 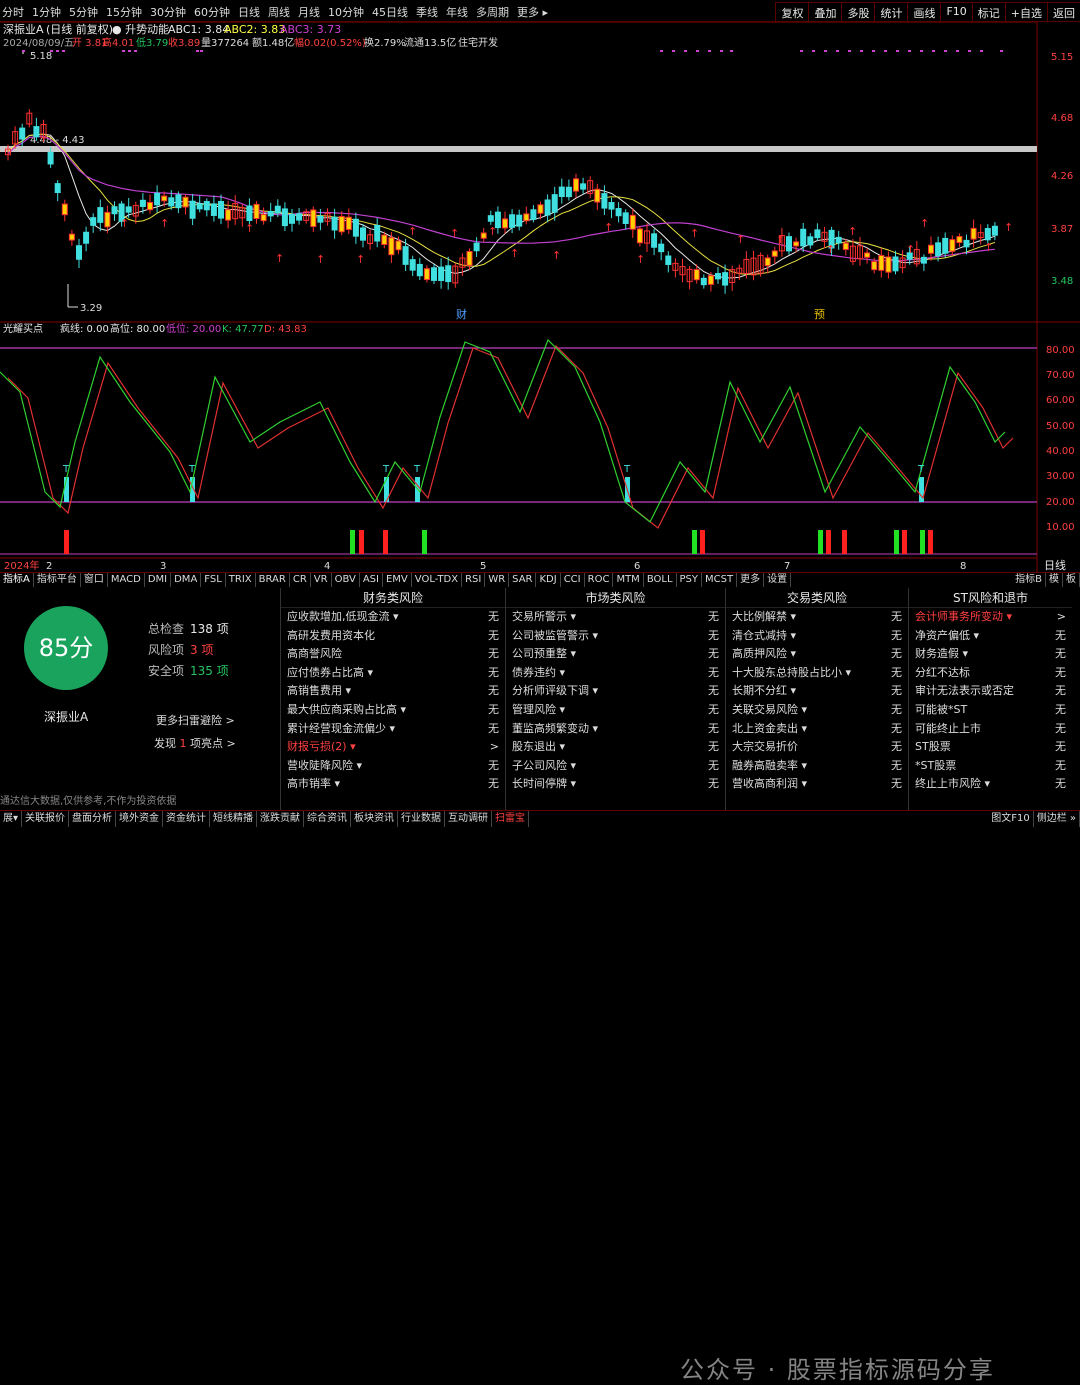 I want to click on risk-item: 可能被*ST 无, so click(x=990, y=710).